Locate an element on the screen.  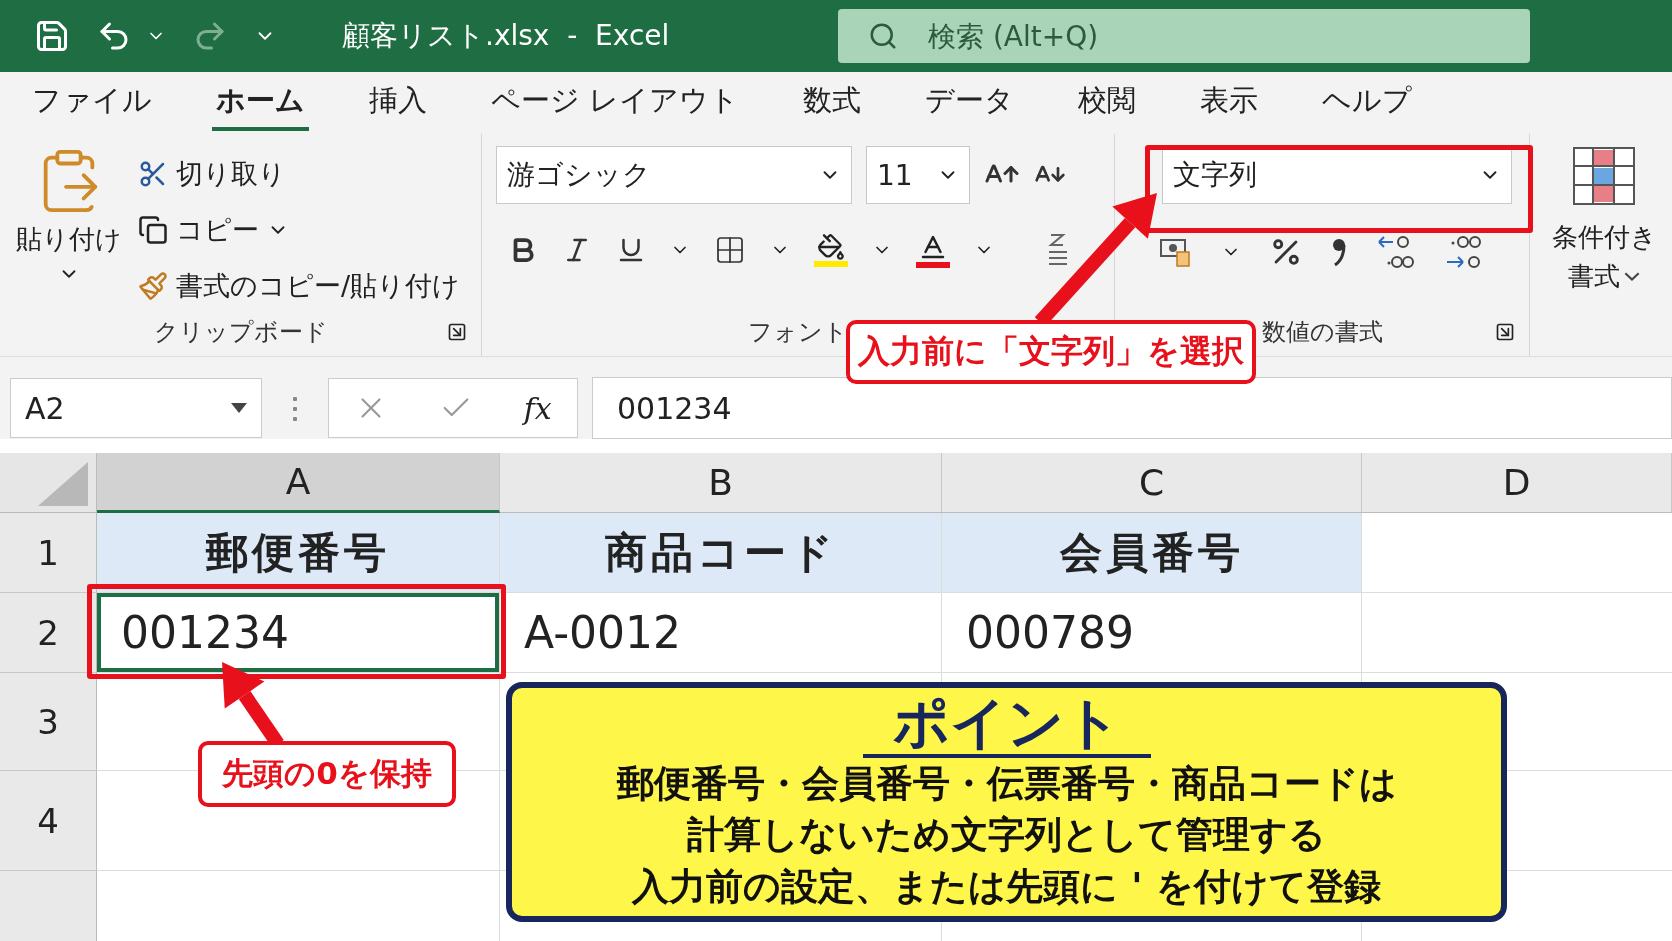
copy-icon is located at coordinates (153, 230).